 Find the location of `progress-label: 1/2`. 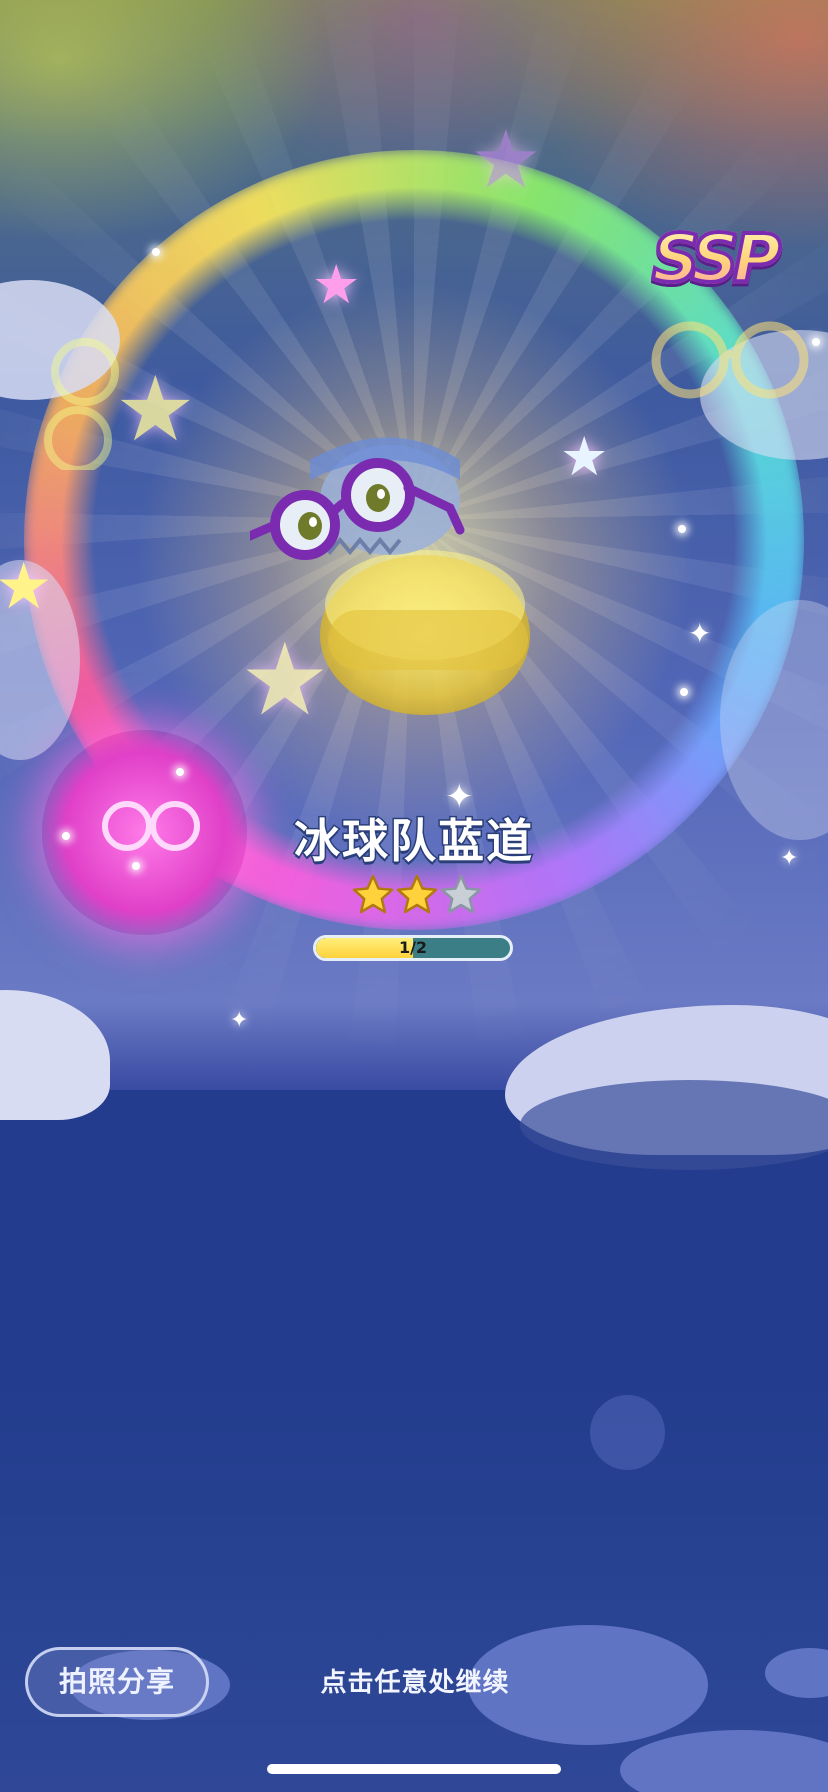

progress-label: 1/2 is located at coordinates (413, 947).